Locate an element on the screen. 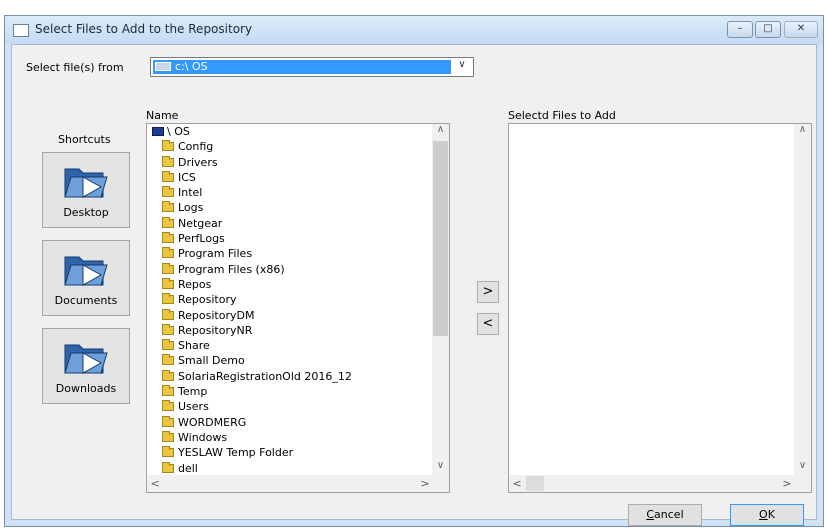 Image resolution: width=827 pixels, height=531 pixels. folder-list-item: Intel is located at coordinates (290, 192).